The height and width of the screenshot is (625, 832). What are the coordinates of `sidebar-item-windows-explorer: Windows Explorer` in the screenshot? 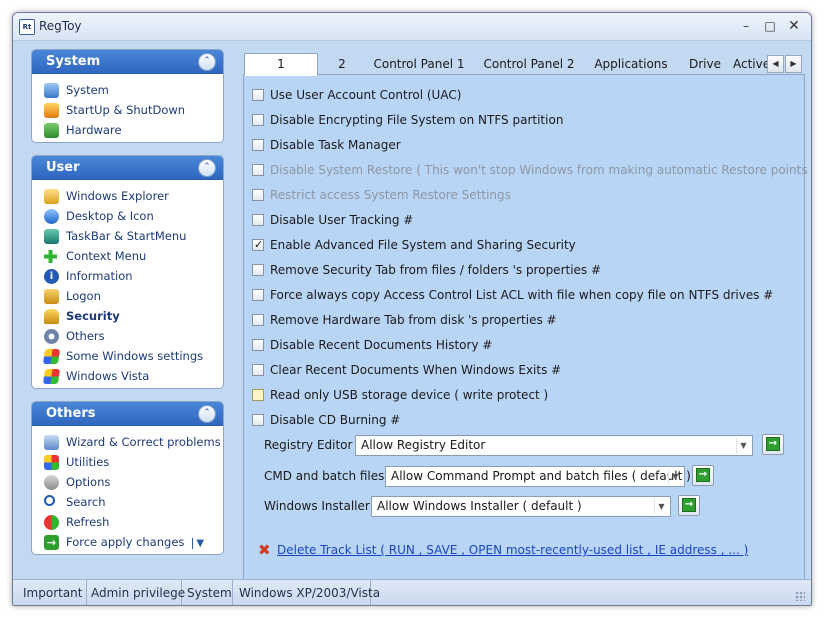 It's located at (133, 196).